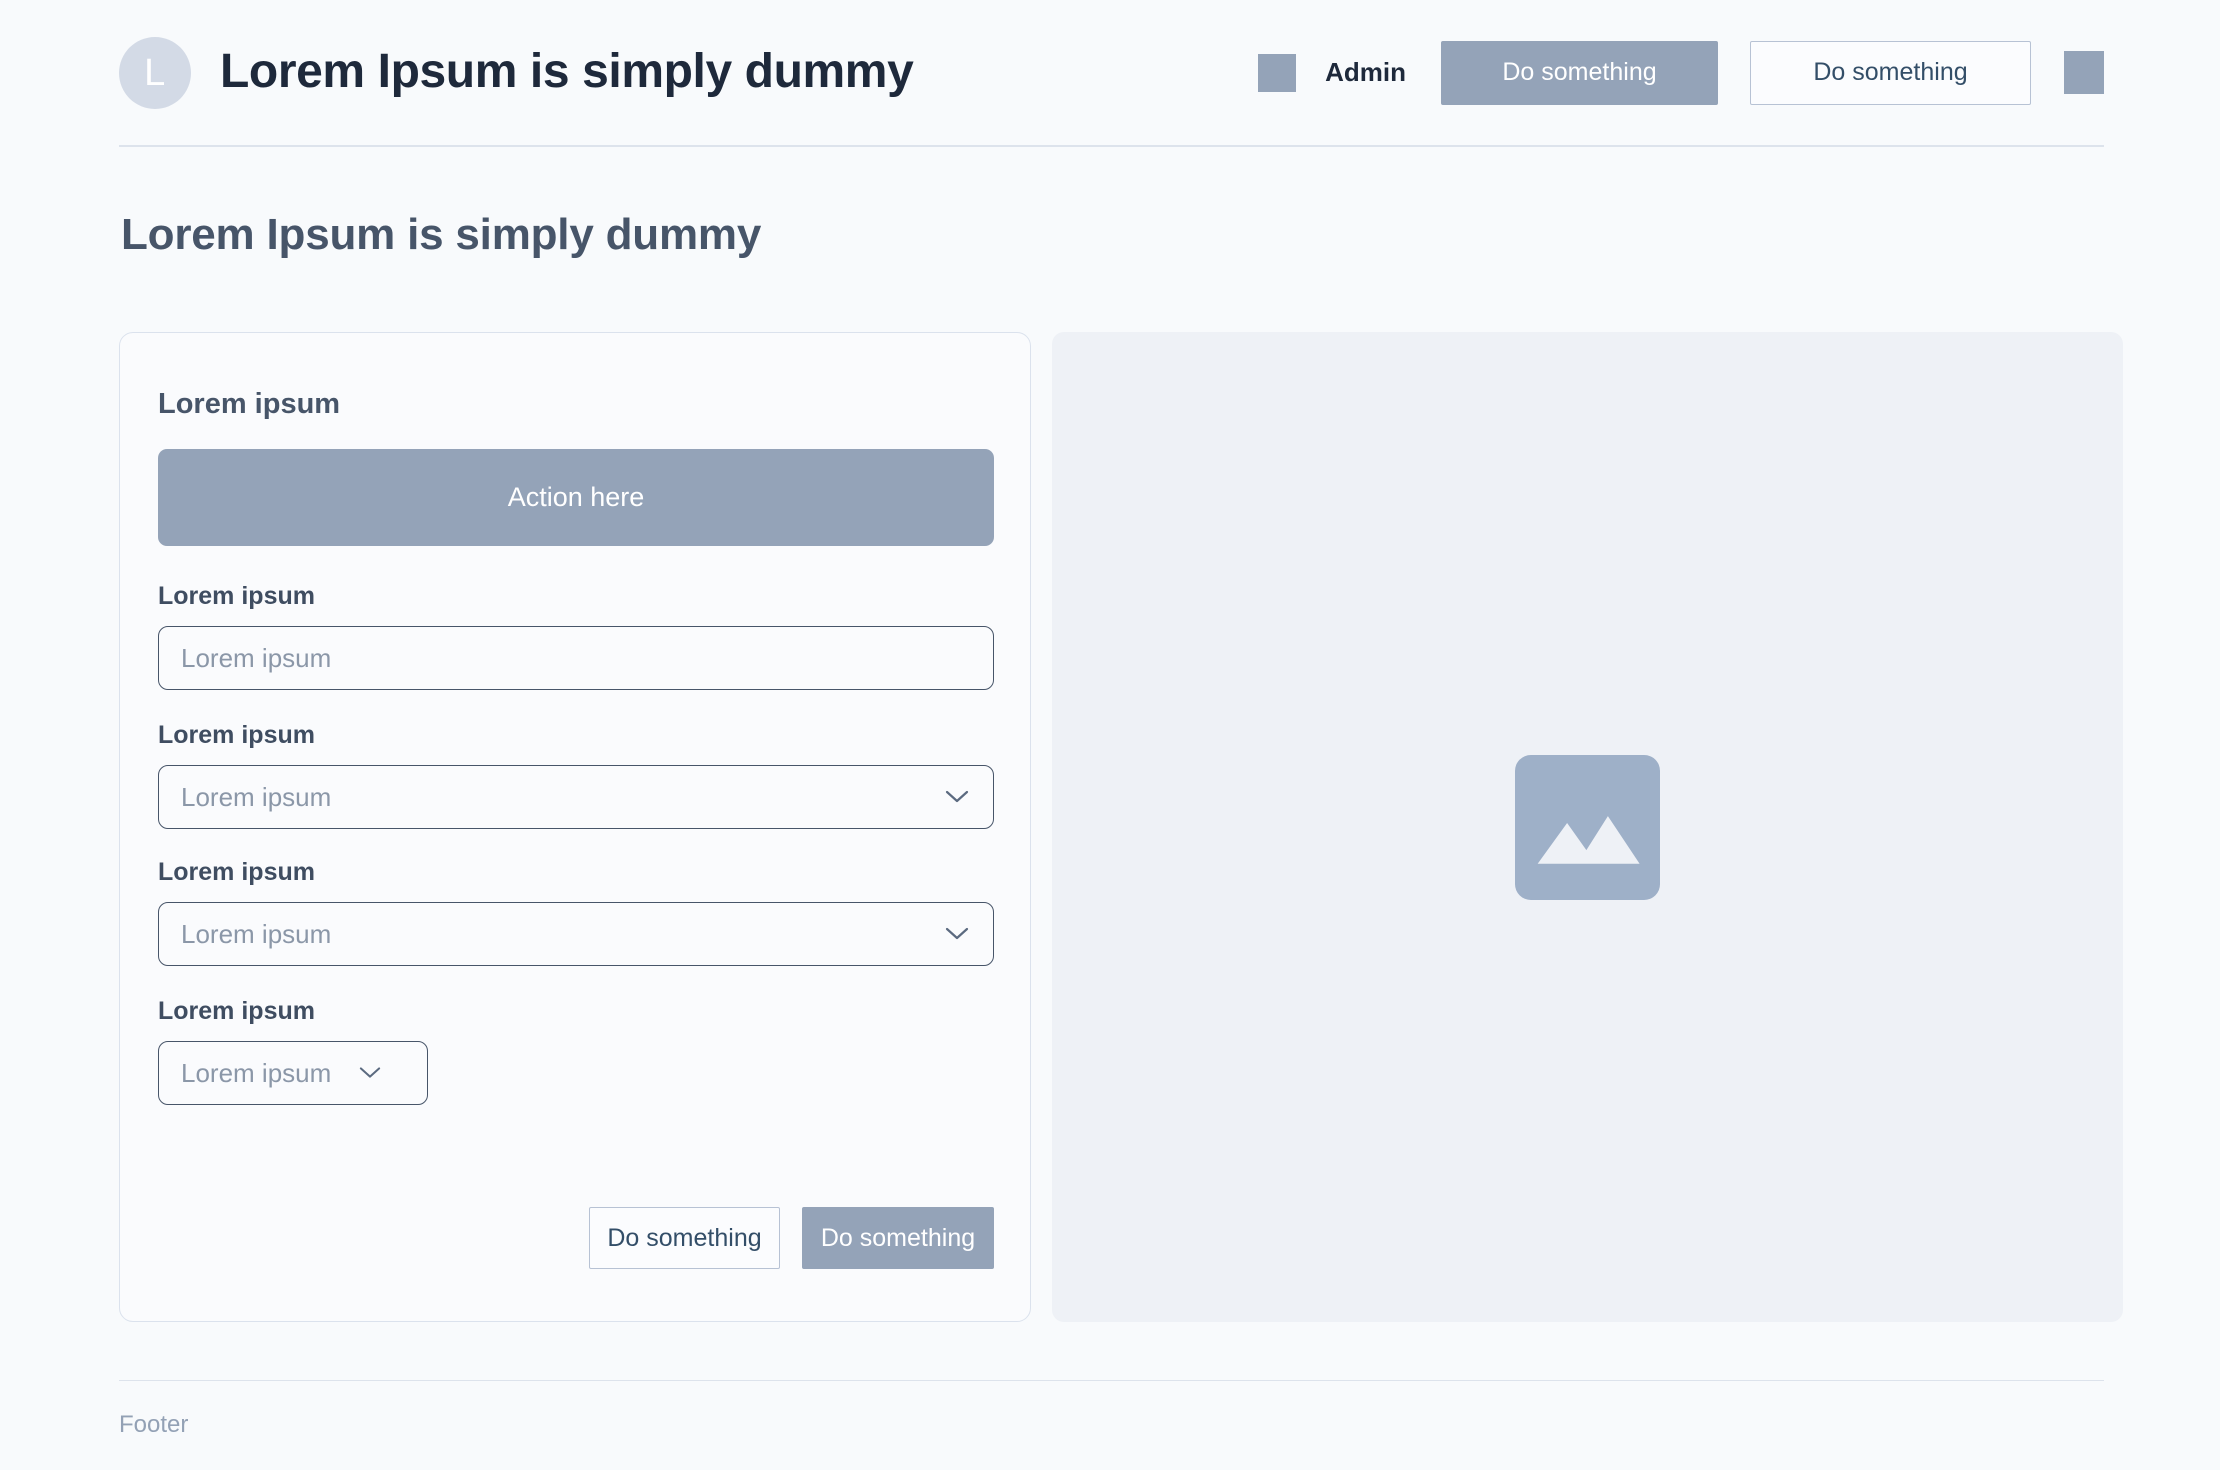 This screenshot has width=2220, height=1470. Describe the element at coordinates (576, 1052) in the screenshot. I see `form-field-4: Lorem ipsum Lorem ipsum` at that location.